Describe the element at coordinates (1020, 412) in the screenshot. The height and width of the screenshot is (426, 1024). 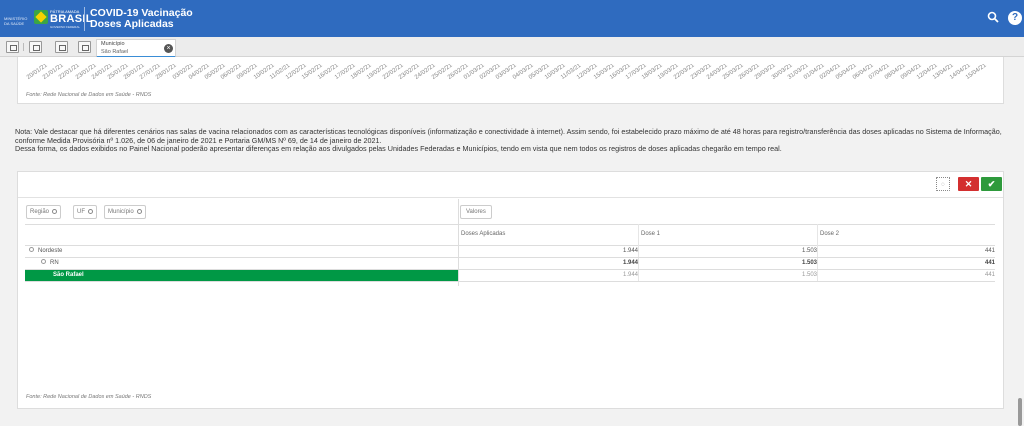
I see `page-scrollbar` at that location.